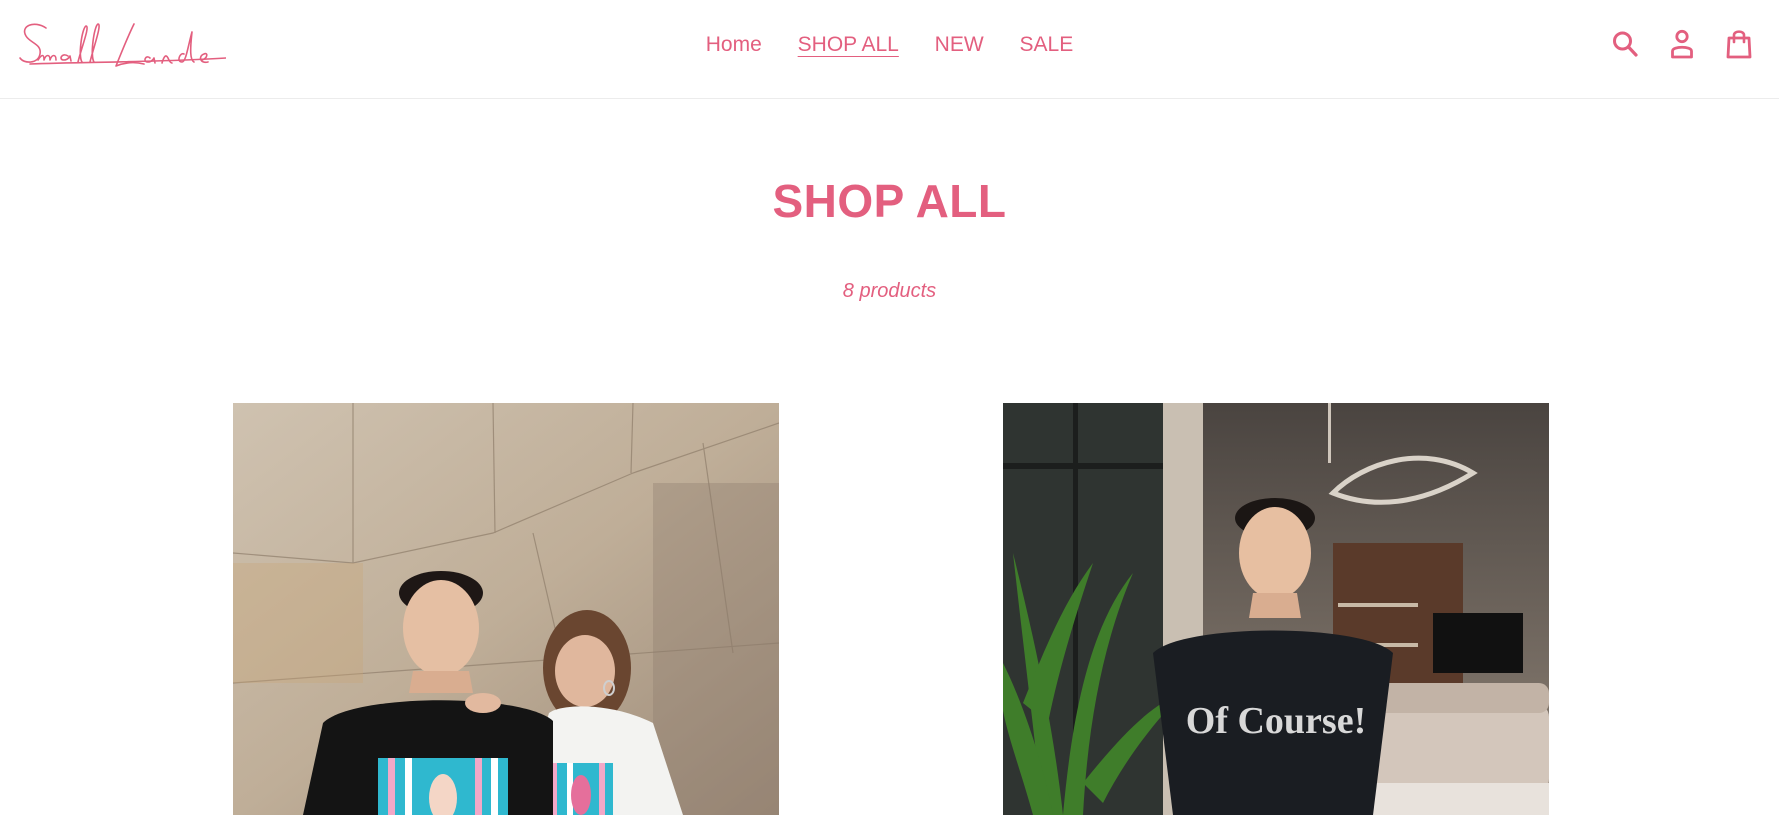 The height and width of the screenshot is (815, 1779). I want to click on main-navigation: Home SHOP ALL NEW SALE, so click(889, 45).